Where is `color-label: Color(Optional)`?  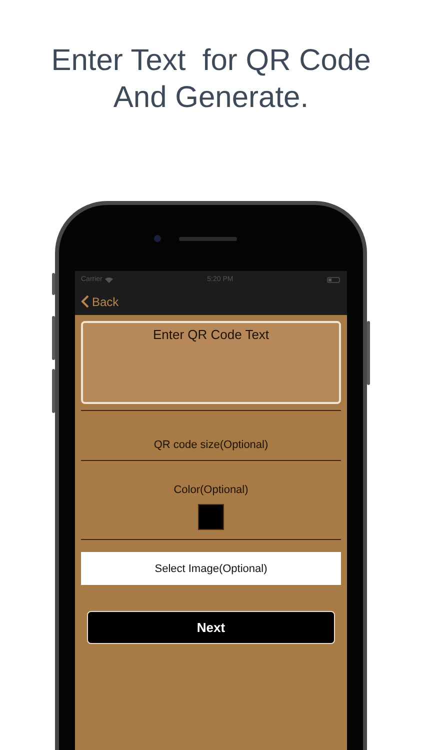 color-label: Color(Optional) is located at coordinates (211, 490).